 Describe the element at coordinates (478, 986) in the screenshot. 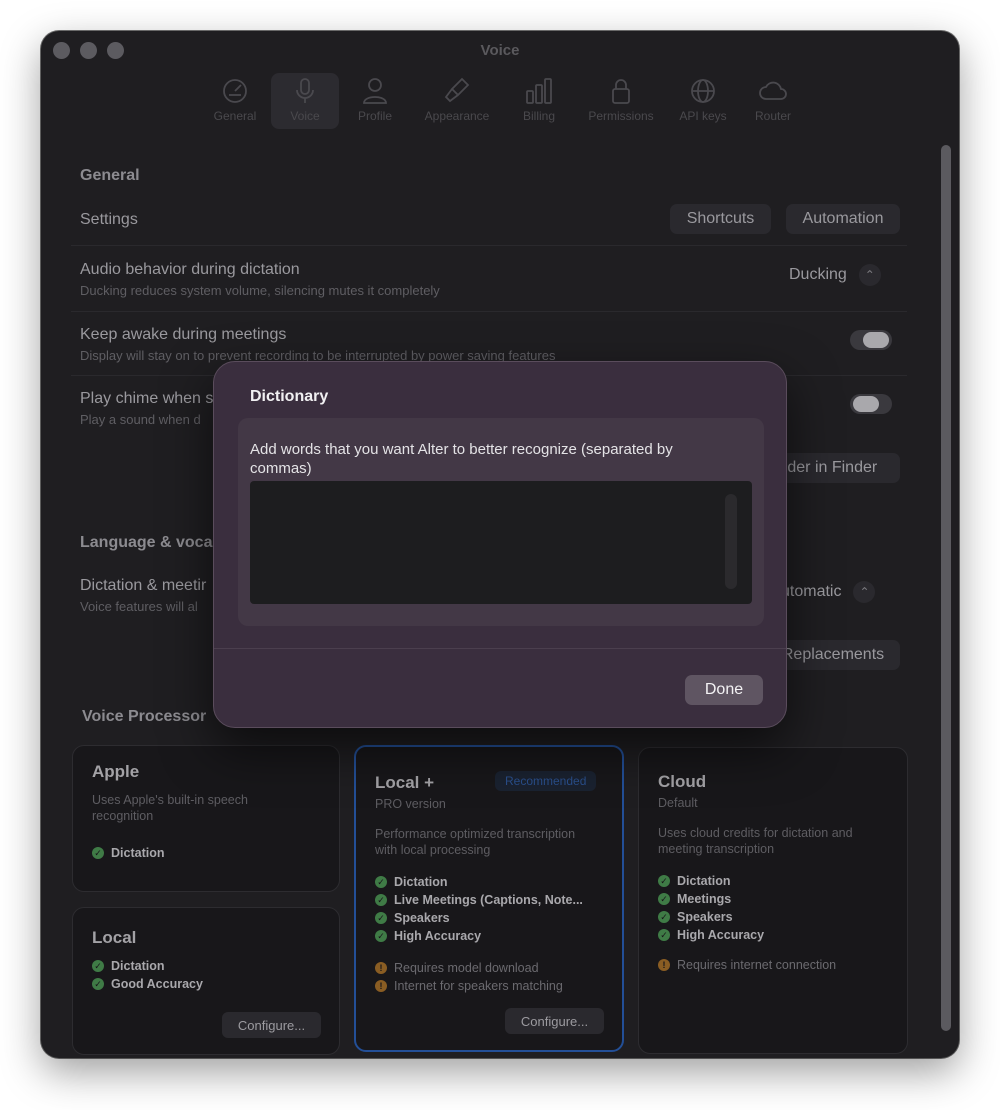

I see `warning-label: Internet for speakers matching` at that location.